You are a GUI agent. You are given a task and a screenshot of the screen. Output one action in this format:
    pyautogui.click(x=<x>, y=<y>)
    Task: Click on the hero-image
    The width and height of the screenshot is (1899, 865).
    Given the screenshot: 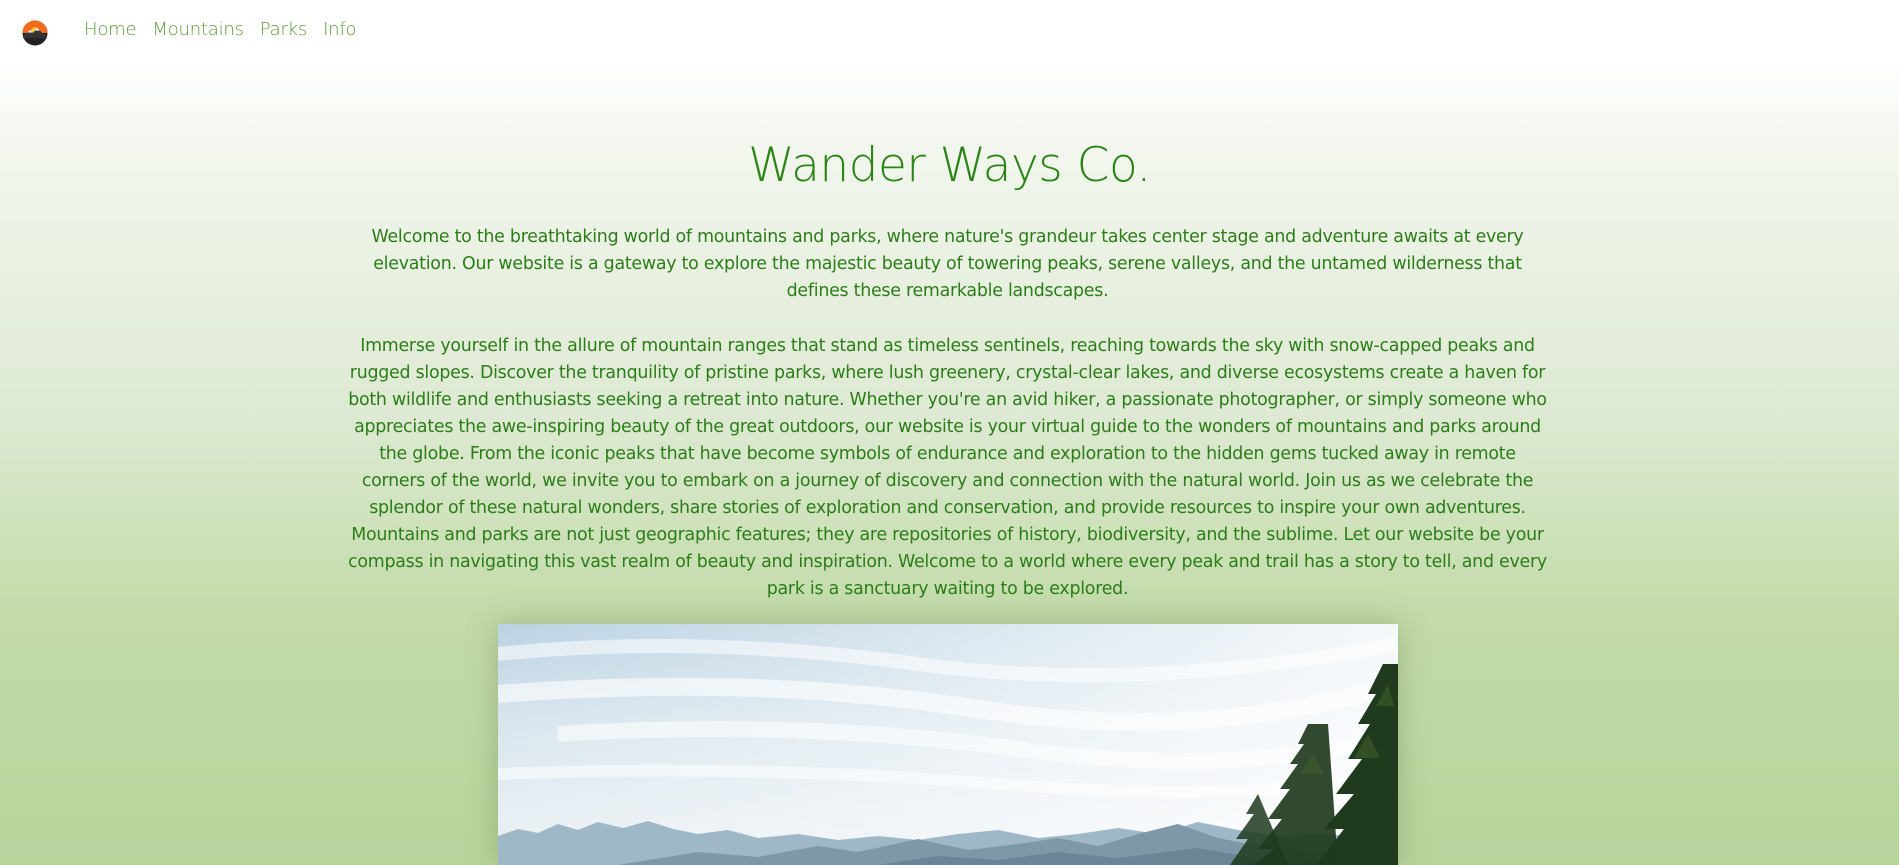 What is the action you would take?
    pyautogui.click(x=948, y=744)
    